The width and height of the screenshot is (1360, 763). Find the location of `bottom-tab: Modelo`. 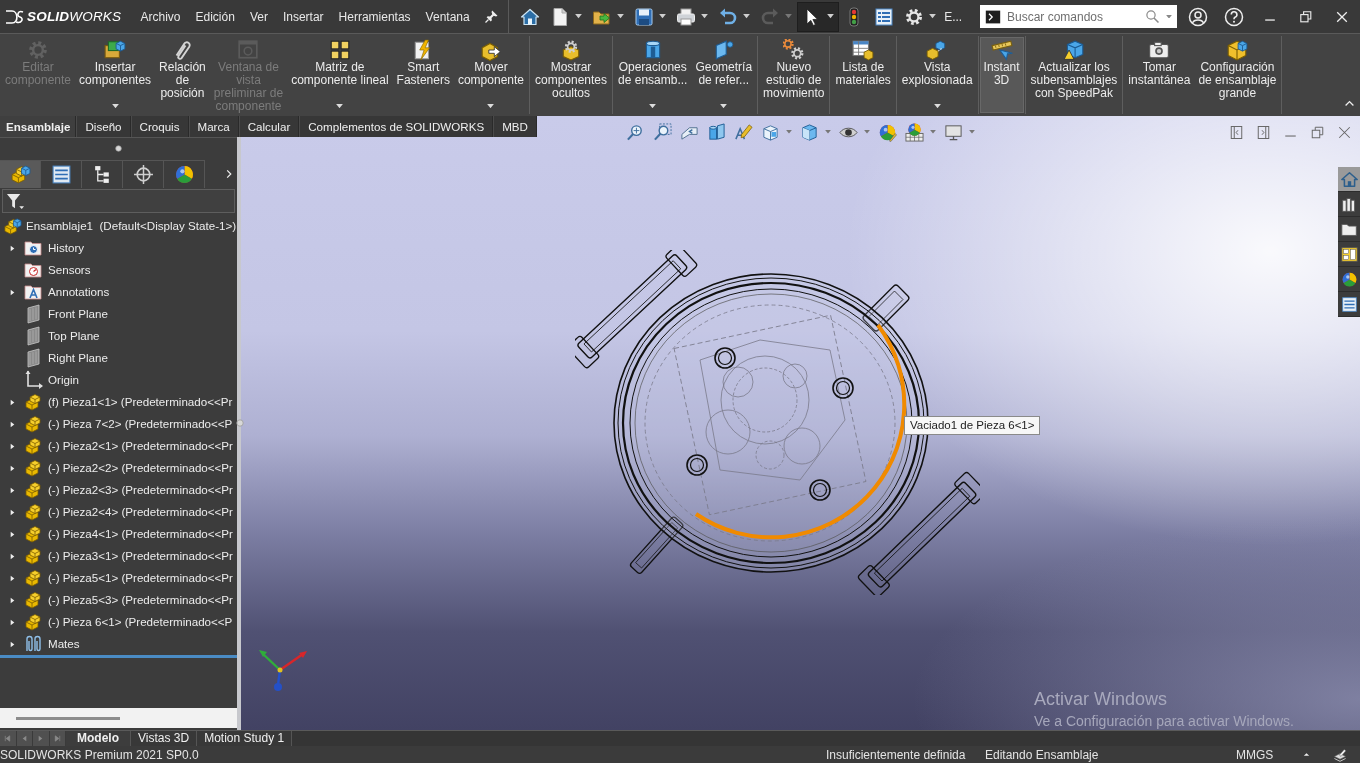

bottom-tab: Modelo is located at coordinates (98, 738).